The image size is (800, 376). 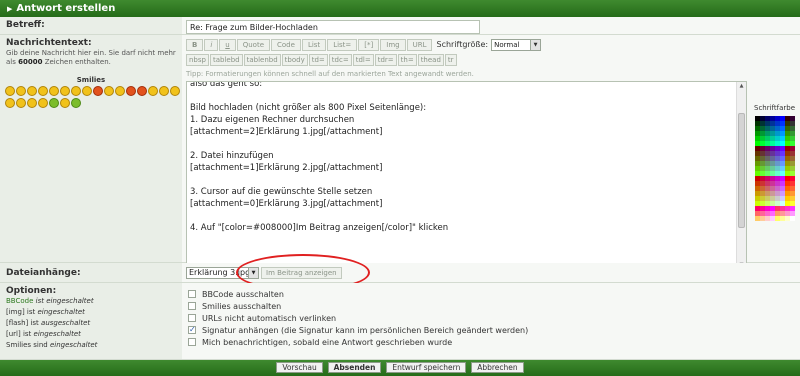 What do you see at coordinates (741, 86) in the screenshot?
I see `scroll-up-icon: ▲` at bounding box center [741, 86].